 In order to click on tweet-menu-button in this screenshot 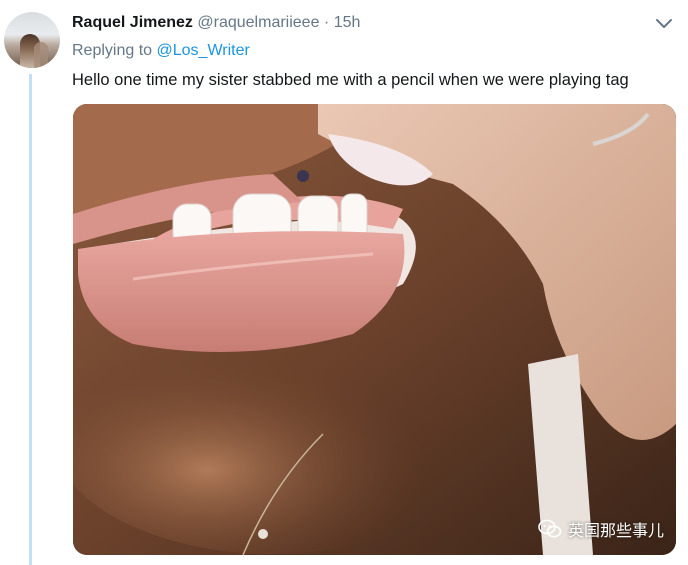, I will do `click(664, 23)`.